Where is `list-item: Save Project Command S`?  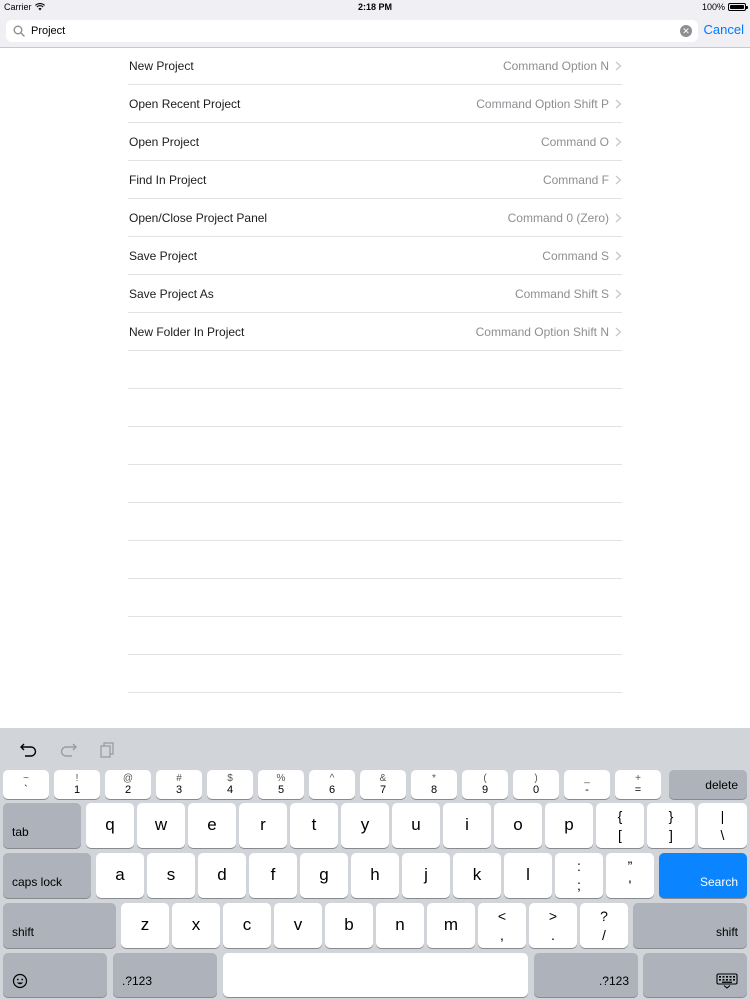 list-item: Save Project Command S is located at coordinates (375, 256).